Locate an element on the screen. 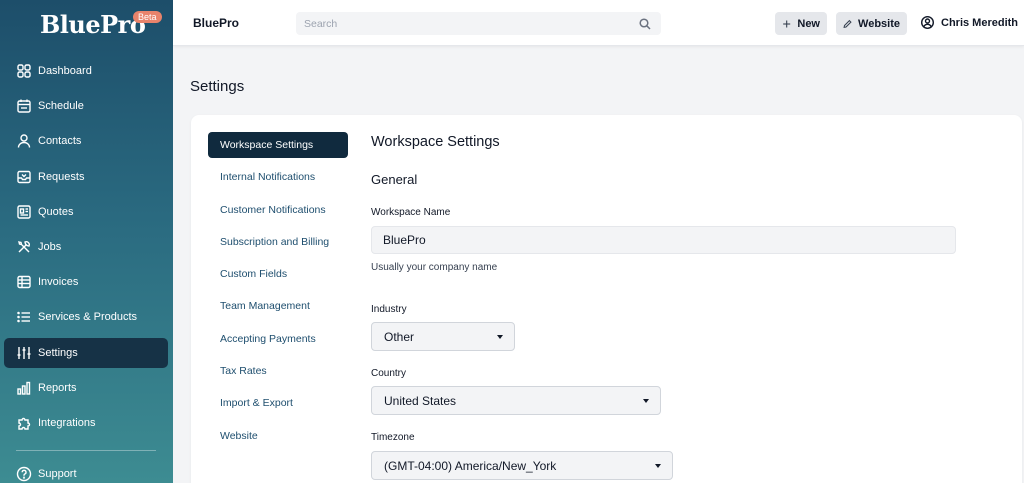  sidebar-item-services-products: Services & Products is located at coordinates (86, 317).